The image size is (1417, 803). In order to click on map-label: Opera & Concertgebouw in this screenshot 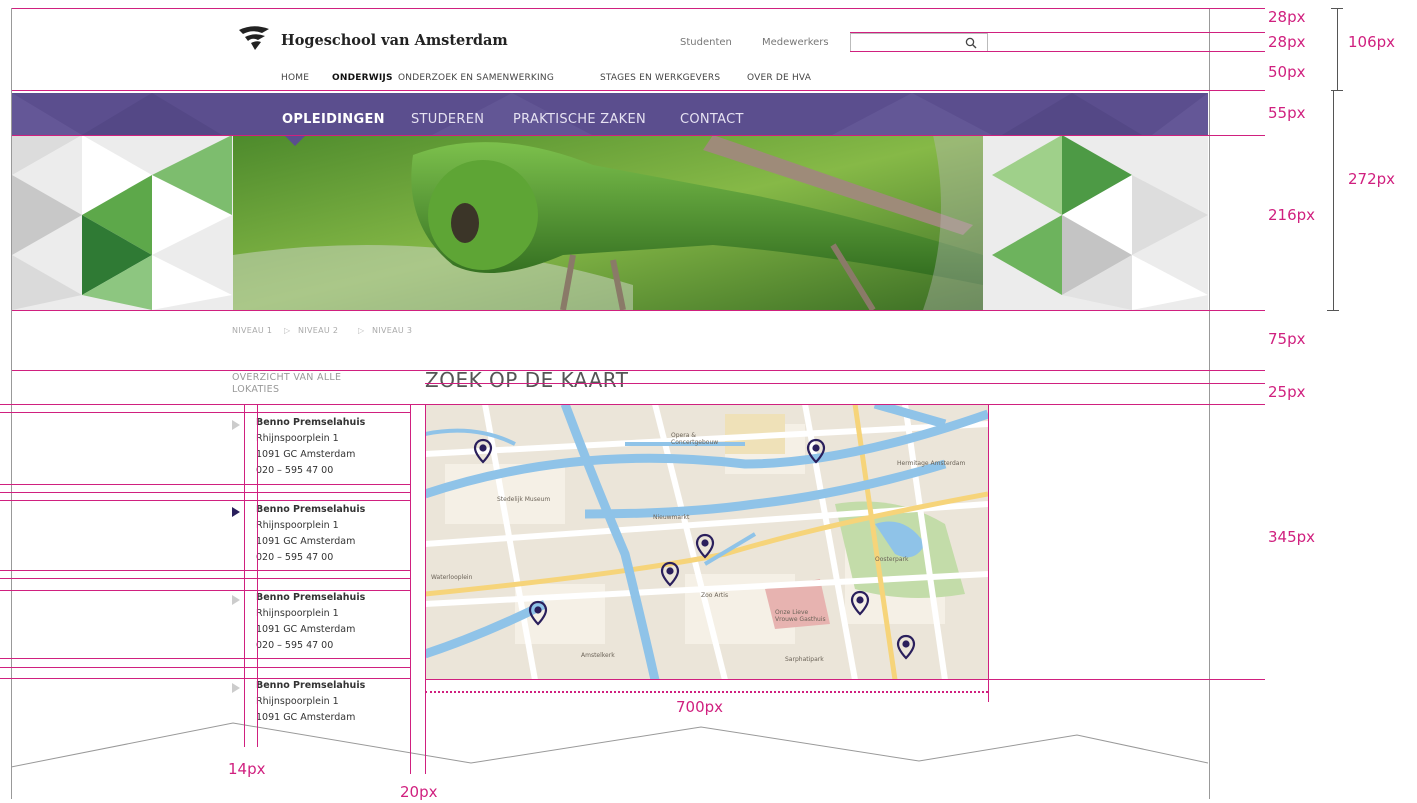, I will do `click(695, 439)`.